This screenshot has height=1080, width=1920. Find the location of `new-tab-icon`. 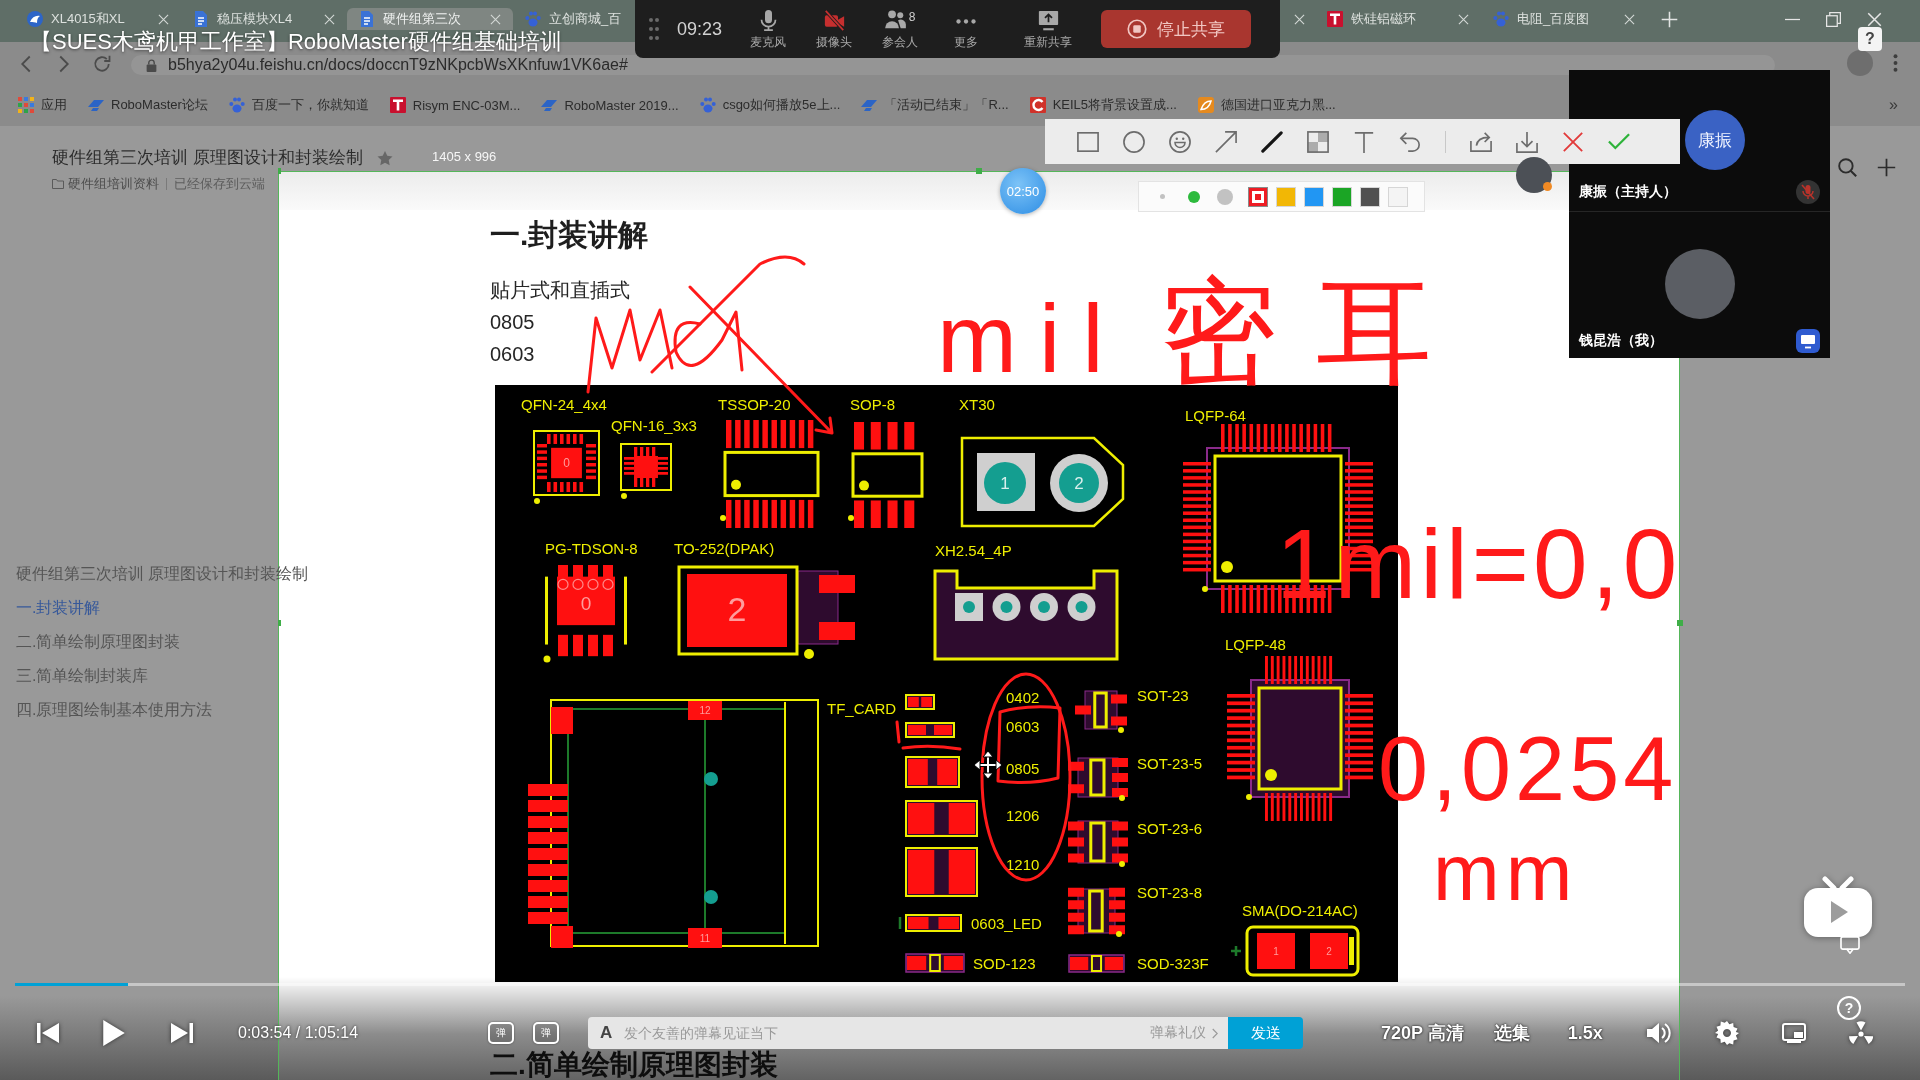

new-tab-icon is located at coordinates (1669, 19).